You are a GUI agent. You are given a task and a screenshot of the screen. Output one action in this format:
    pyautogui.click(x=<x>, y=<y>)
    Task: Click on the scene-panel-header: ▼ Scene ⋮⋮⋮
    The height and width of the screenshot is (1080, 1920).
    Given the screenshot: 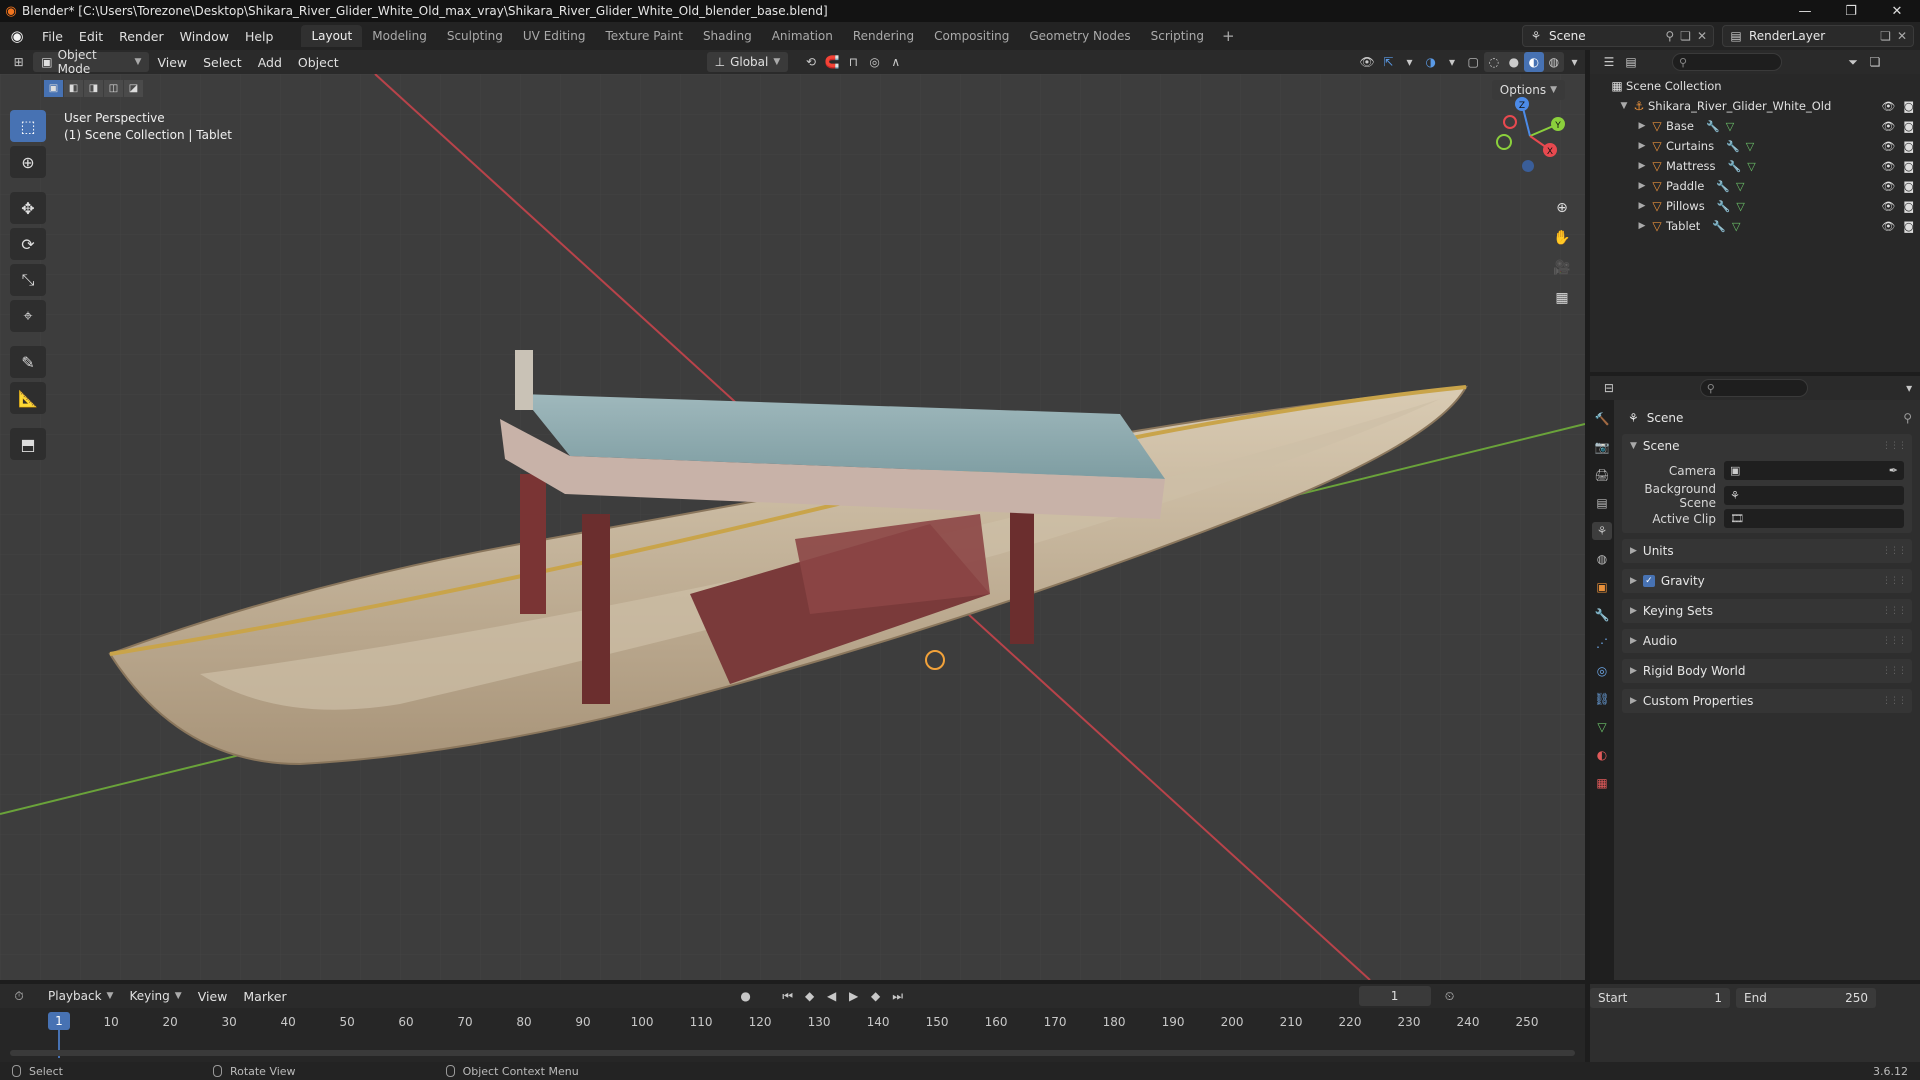 What is the action you would take?
    pyautogui.click(x=1767, y=446)
    